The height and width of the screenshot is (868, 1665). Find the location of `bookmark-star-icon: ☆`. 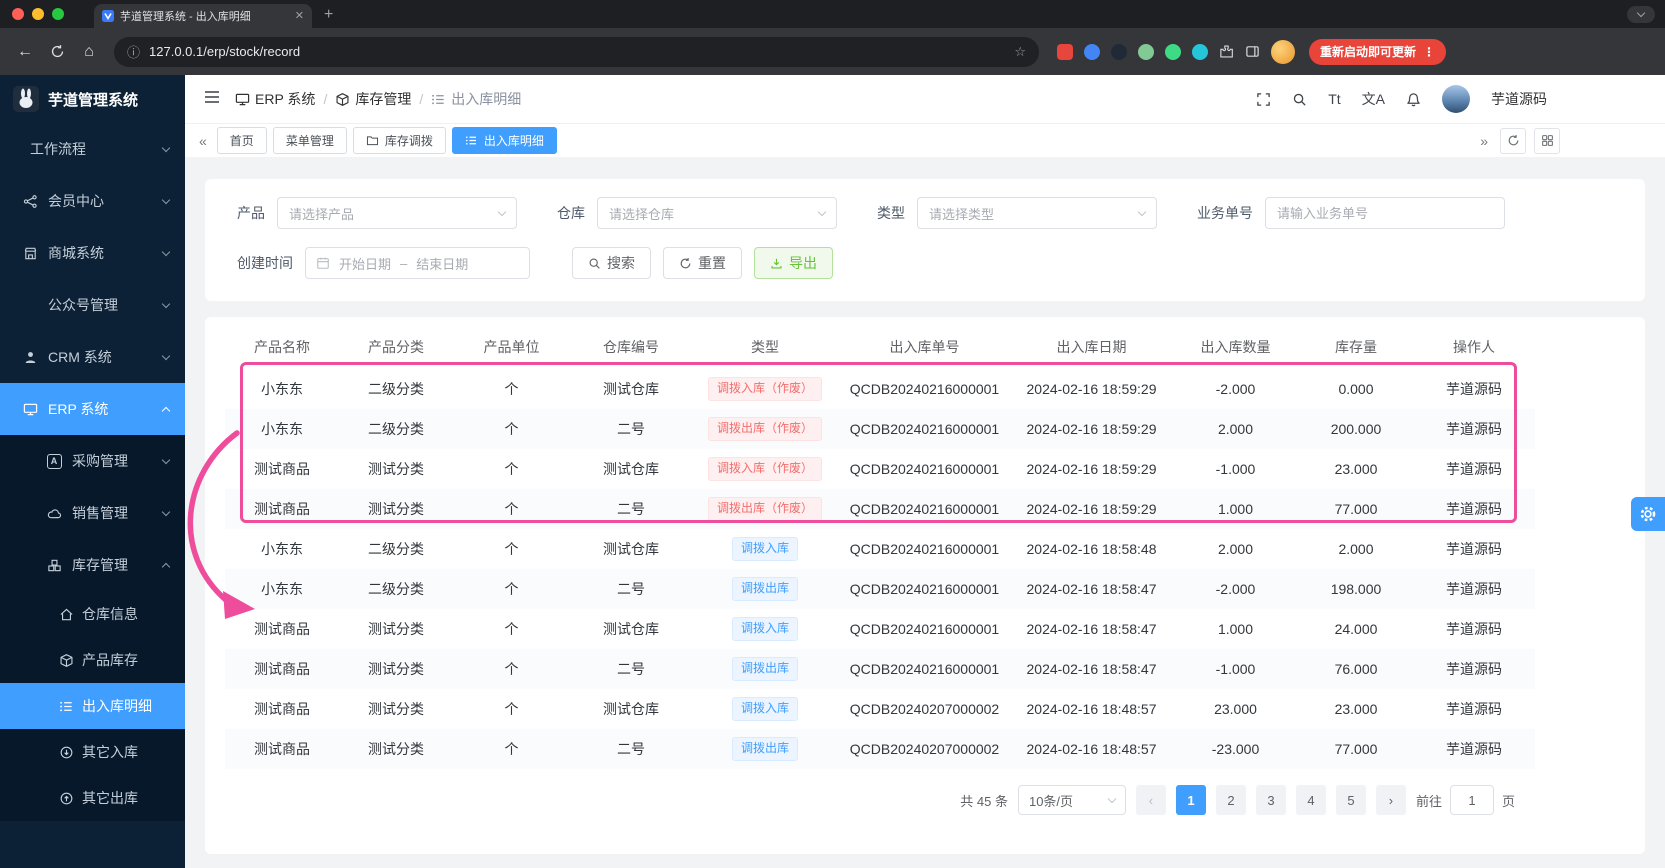

bookmark-star-icon: ☆ is located at coordinates (1020, 52).